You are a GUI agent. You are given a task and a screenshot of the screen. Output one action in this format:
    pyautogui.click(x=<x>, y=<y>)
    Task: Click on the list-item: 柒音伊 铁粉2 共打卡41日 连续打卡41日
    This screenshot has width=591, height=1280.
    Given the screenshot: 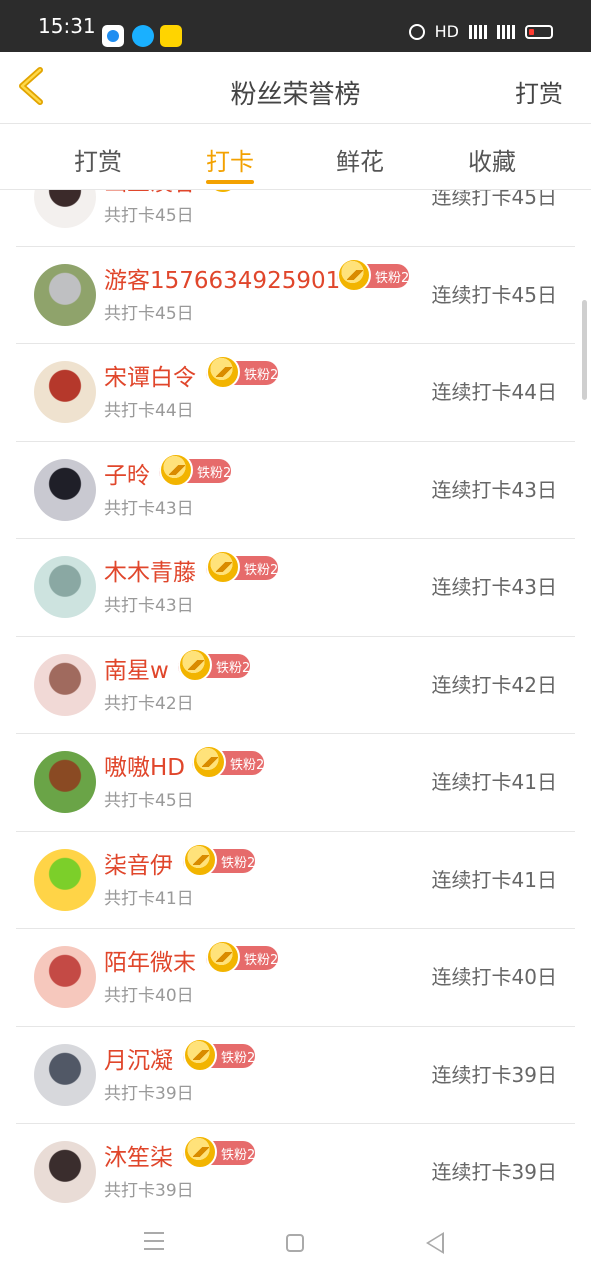 What is the action you would take?
    pyautogui.click(x=295, y=880)
    